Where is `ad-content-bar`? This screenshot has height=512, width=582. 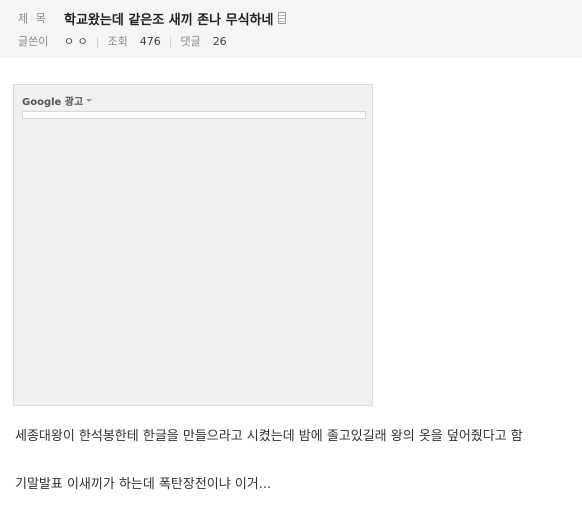 ad-content-bar is located at coordinates (194, 115).